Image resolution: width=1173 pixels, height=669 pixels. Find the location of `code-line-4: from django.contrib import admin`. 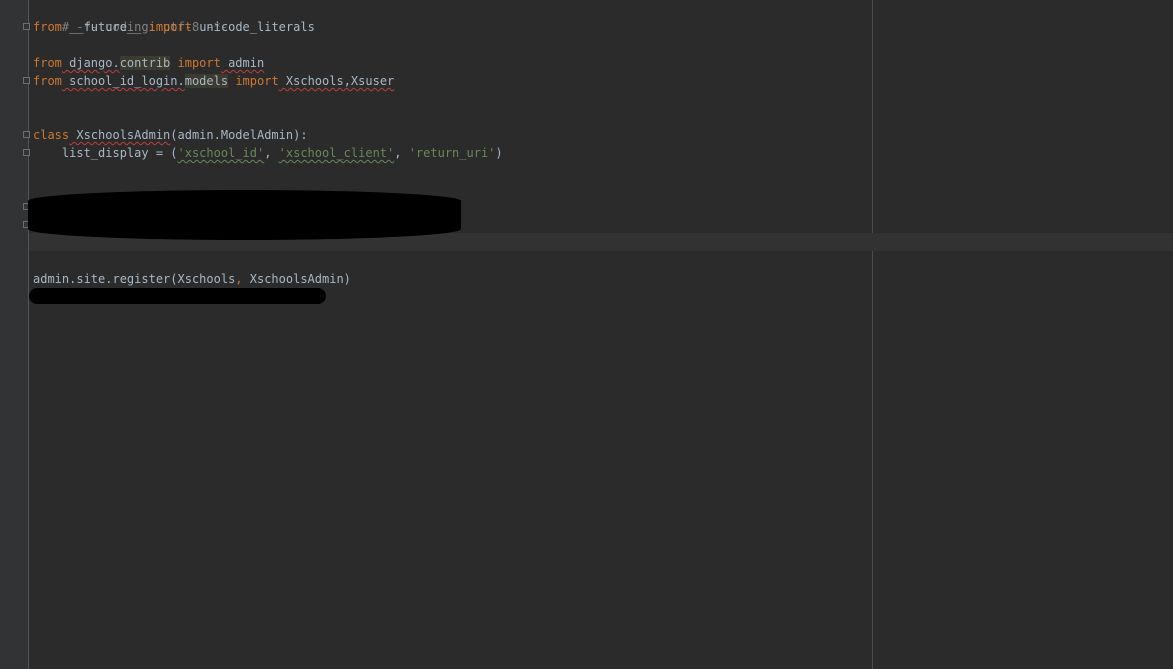

code-line-4: from django.contrib import admin is located at coordinates (148, 63).